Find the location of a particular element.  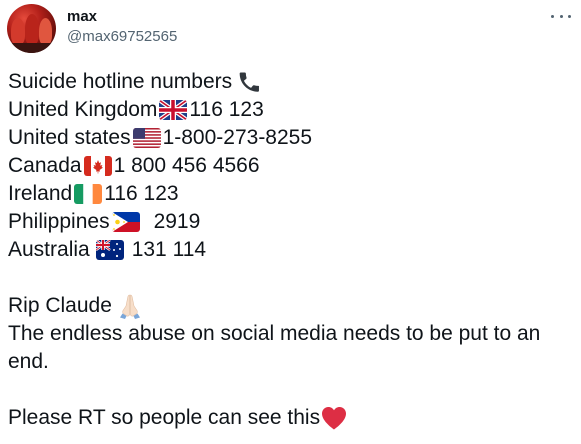

hotline-entry-ireland: Ireland 116 123 is located at coordinates (292, 194).